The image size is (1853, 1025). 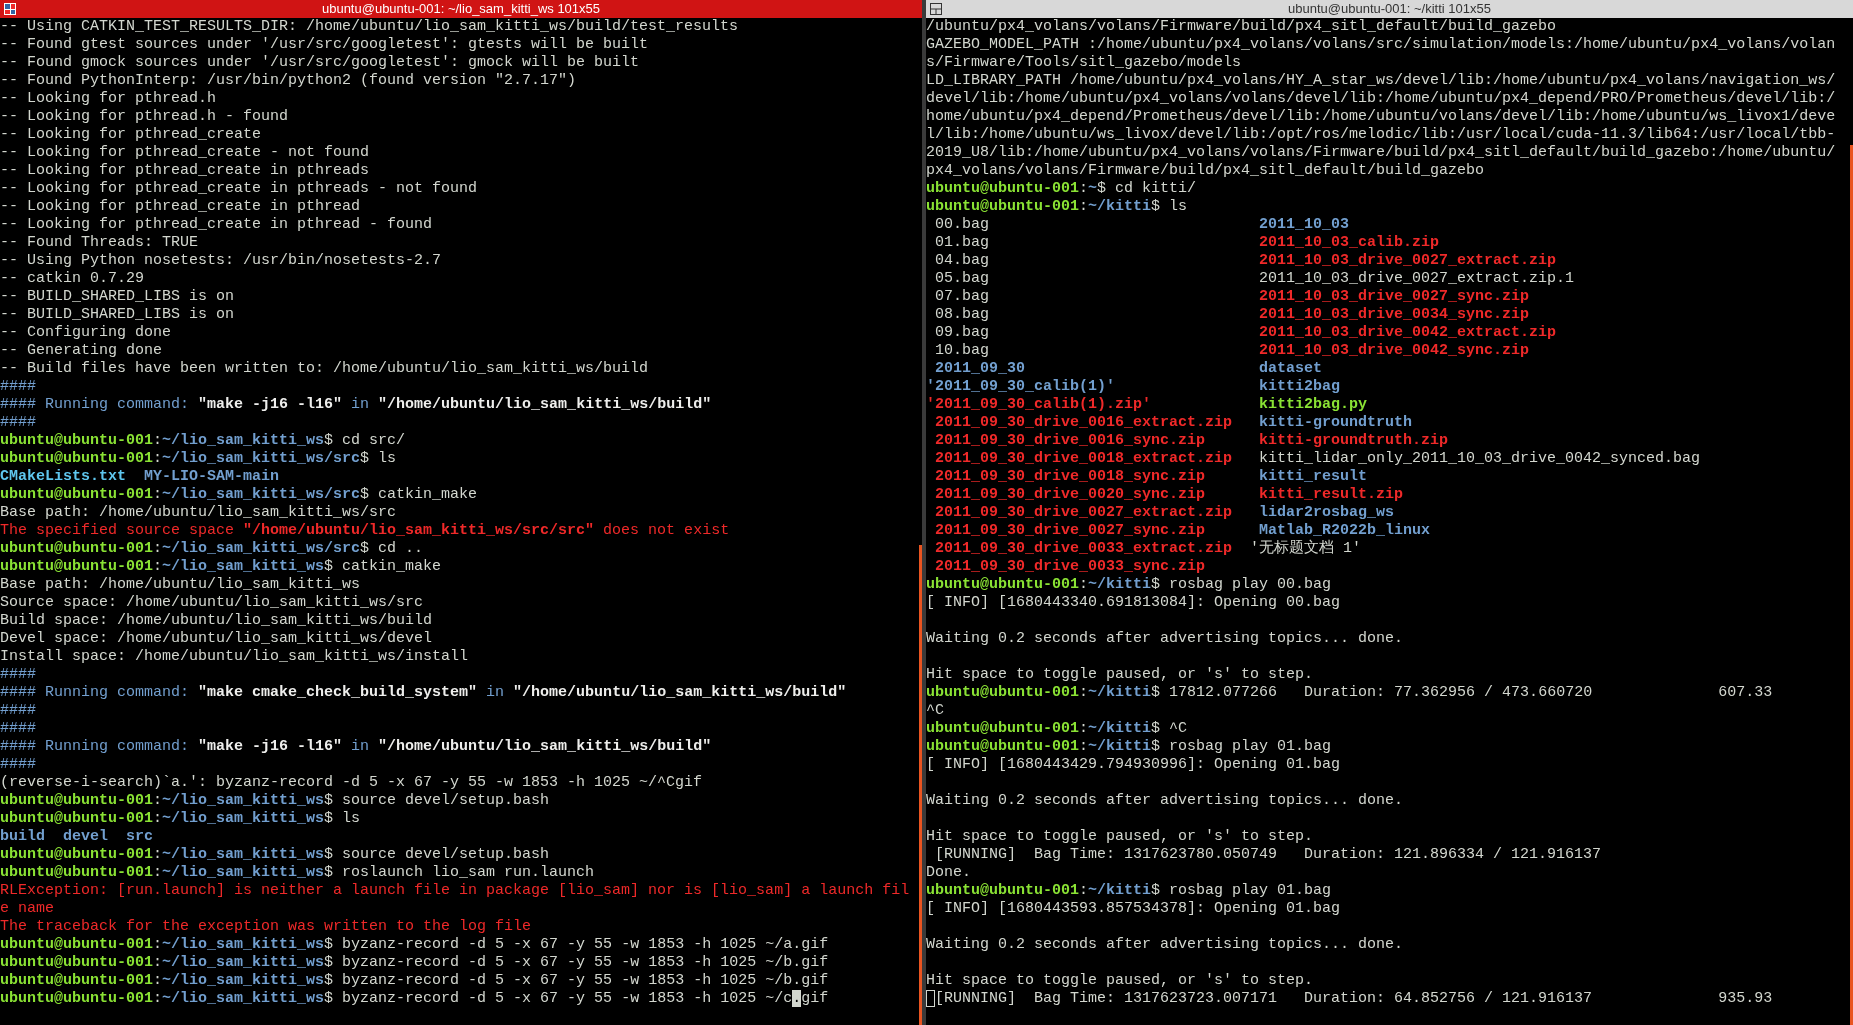 What do you see at coordinates (234, 656) in the screenshot?
I see `terminal-line: Install space: /home/ubuntu/lio_sam_kitti_ws/install` at bounding box center [234, 656].